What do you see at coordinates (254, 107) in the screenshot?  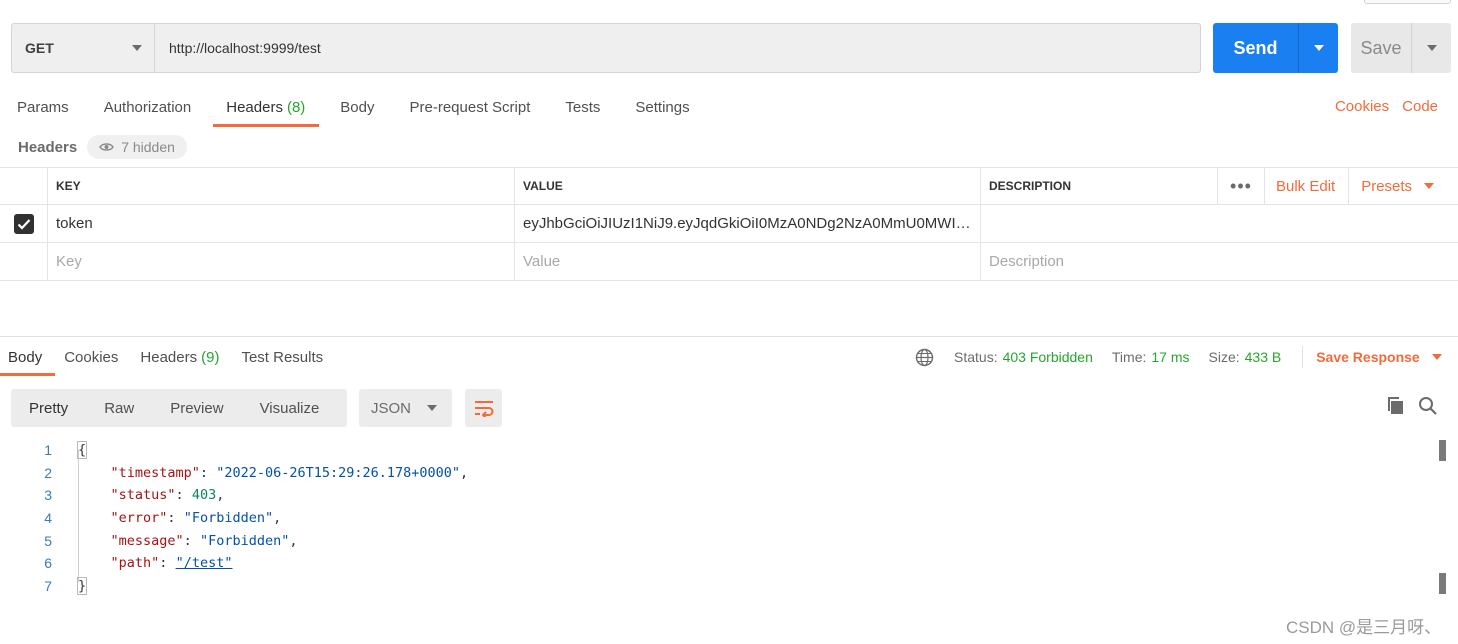 I see `tab-label: Headers` at bounding box center [254, 107].